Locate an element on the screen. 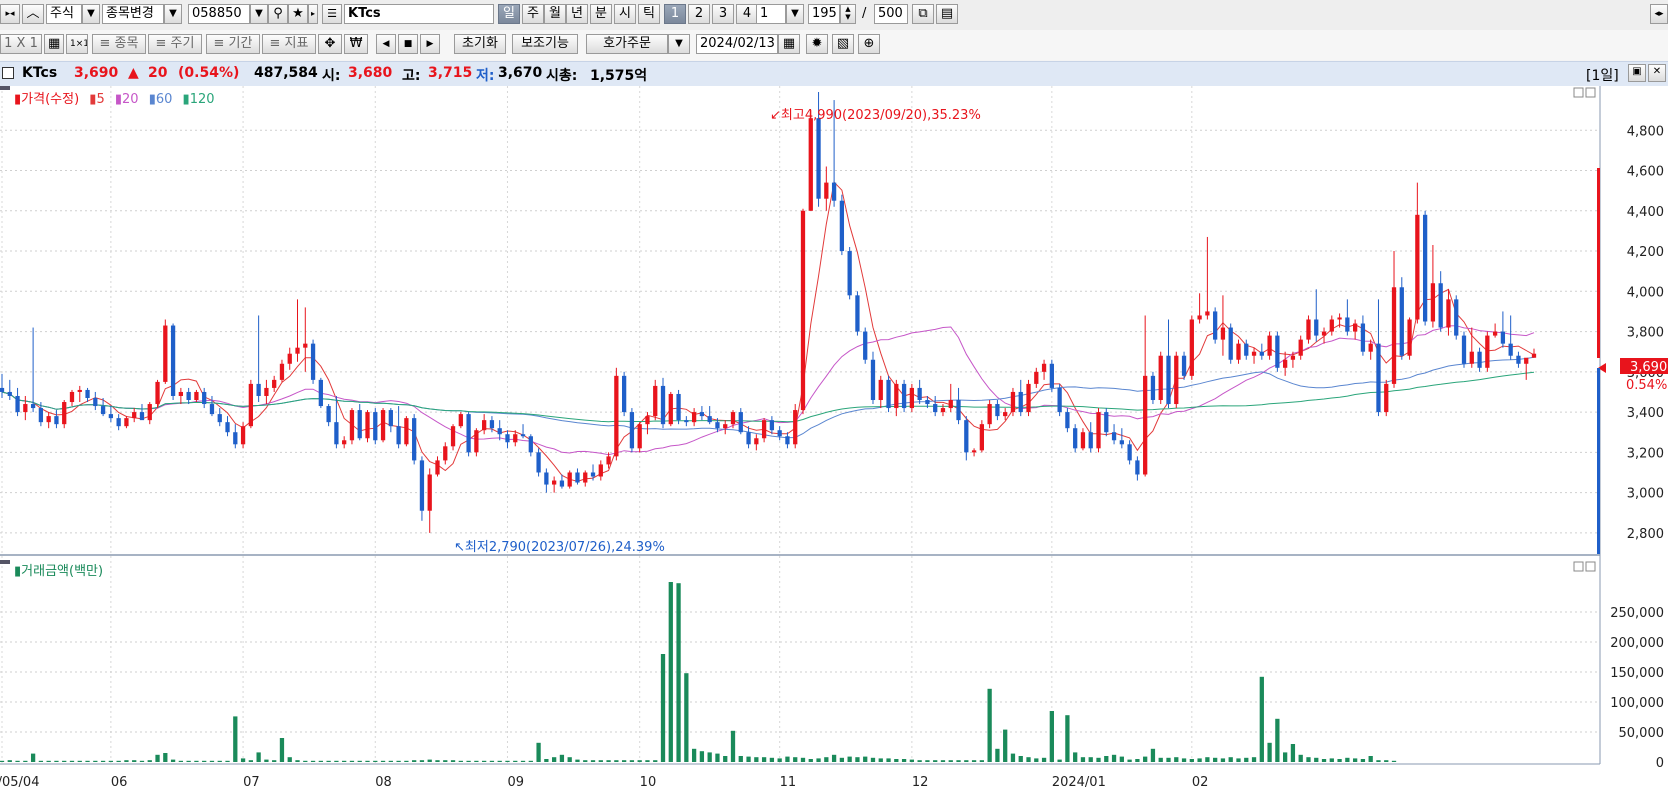 This screenshot has width=1668, height=789. period-button: 틱 is located at coordinates (649, 14).